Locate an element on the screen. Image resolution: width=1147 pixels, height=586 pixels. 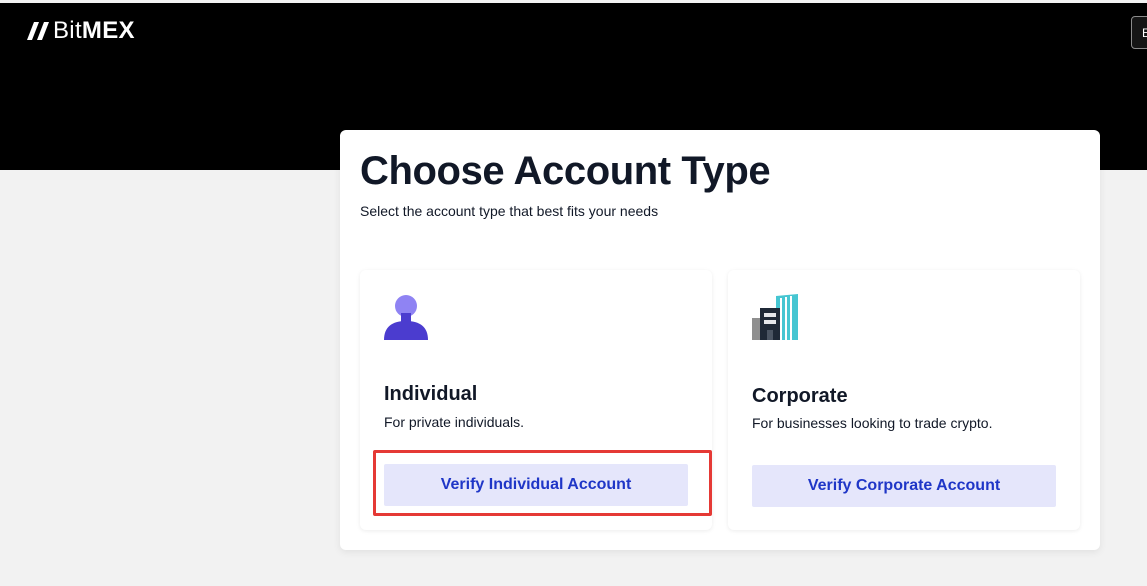
individual-title: Individual is located at coordinates (431, 394).